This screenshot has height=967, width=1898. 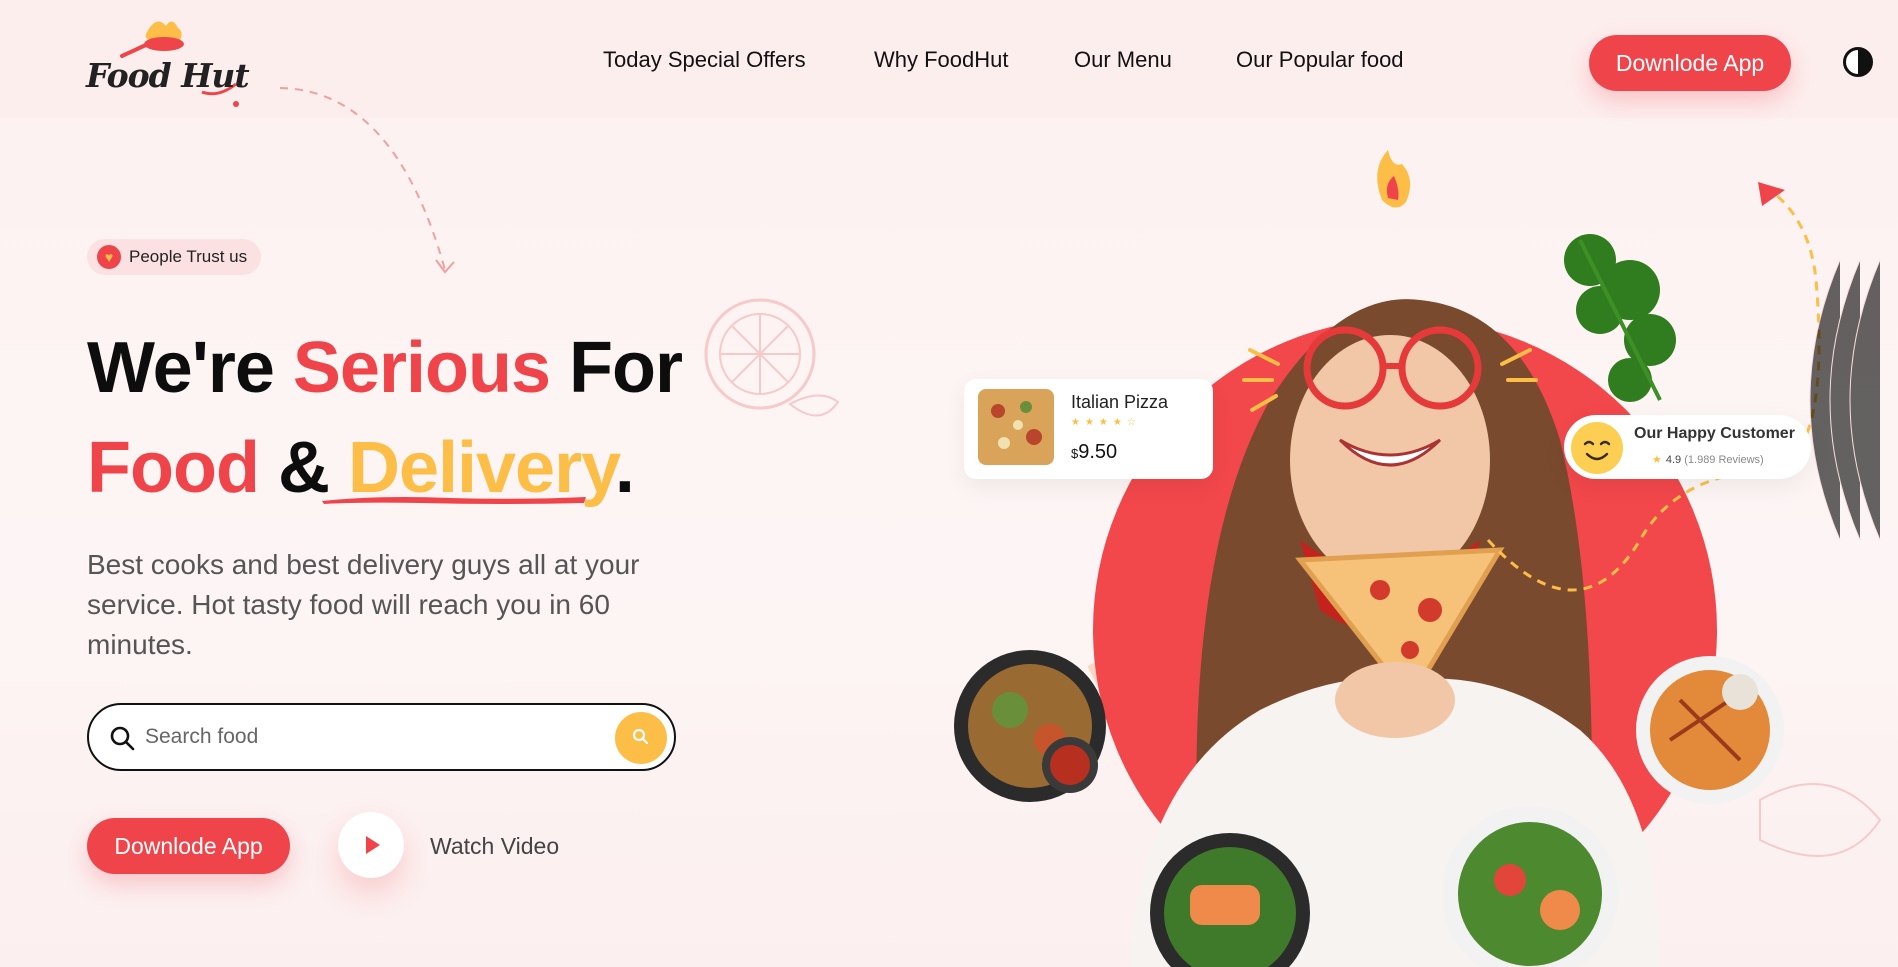 I want to click on search-input, so click(x=360, y=737).